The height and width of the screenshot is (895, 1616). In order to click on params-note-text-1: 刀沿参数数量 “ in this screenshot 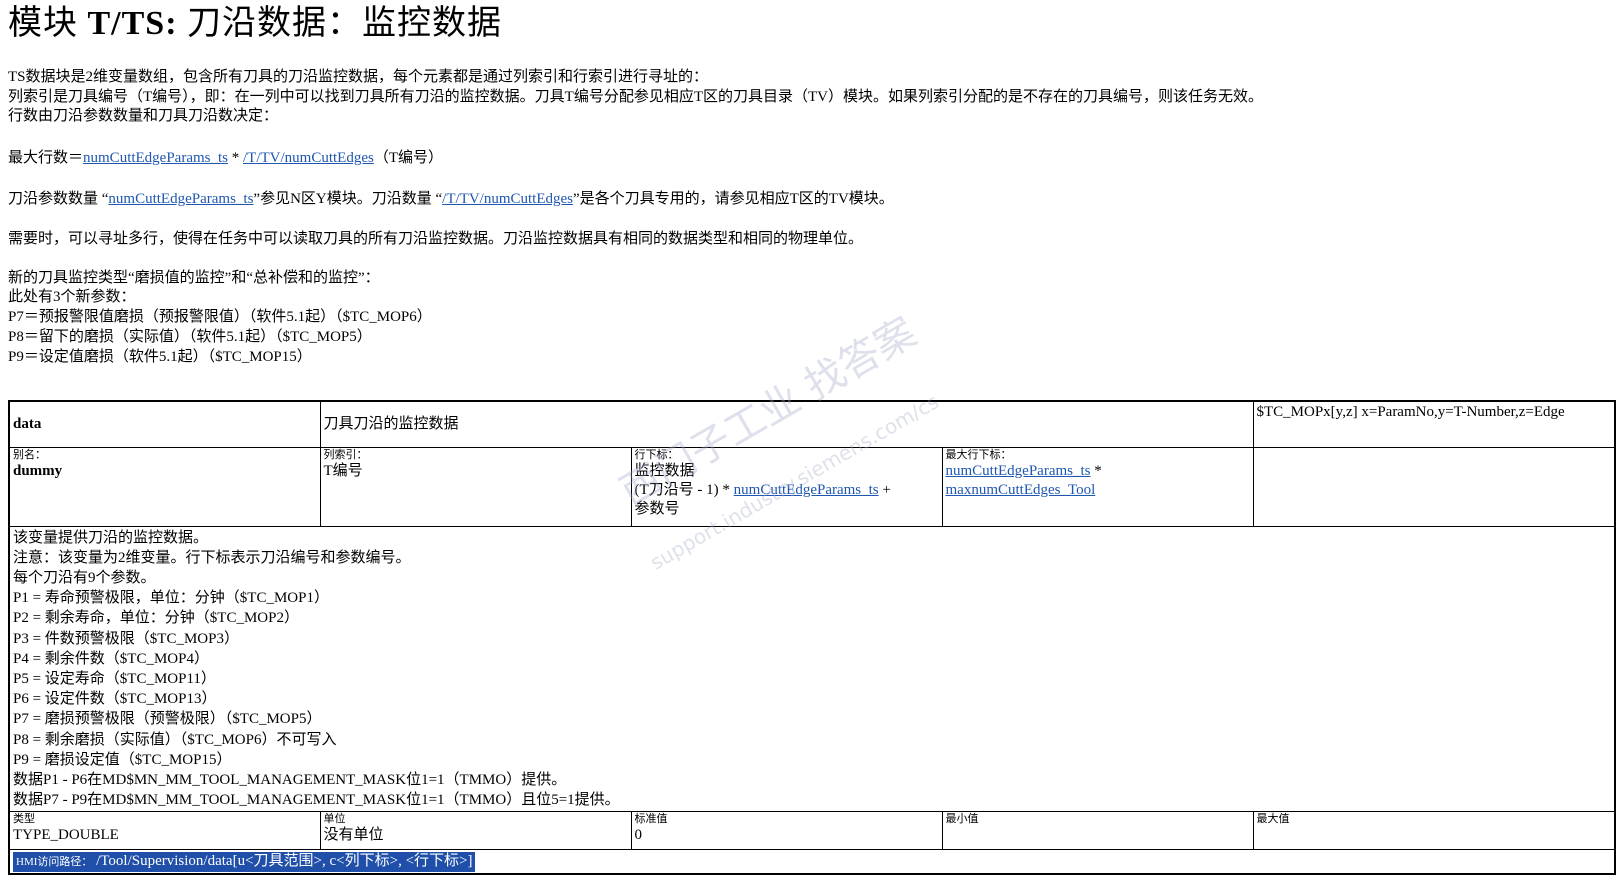, I will do `click(58, 199)`.